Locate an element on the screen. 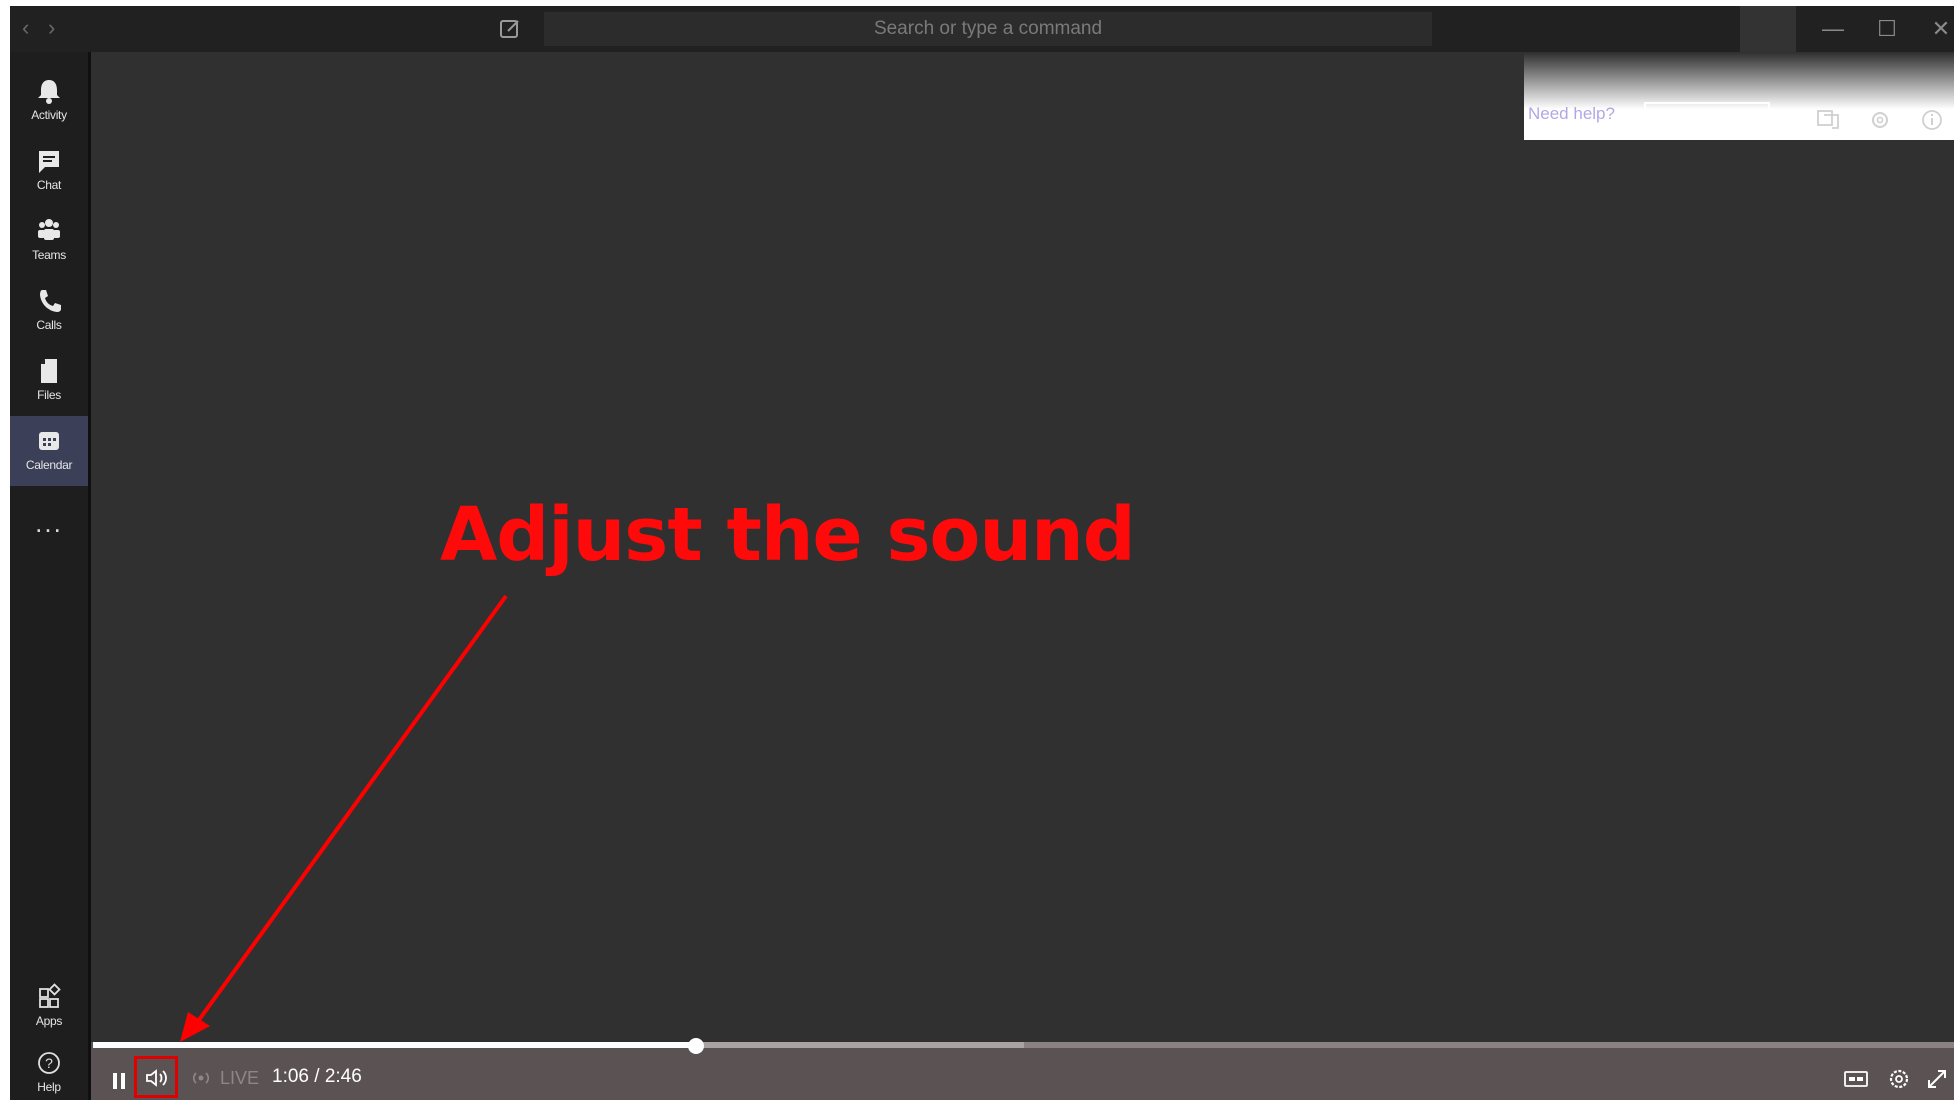 This screenshot has height=1100, width=1954. chat-toggle-icon is located at coordinates (1828, 120).